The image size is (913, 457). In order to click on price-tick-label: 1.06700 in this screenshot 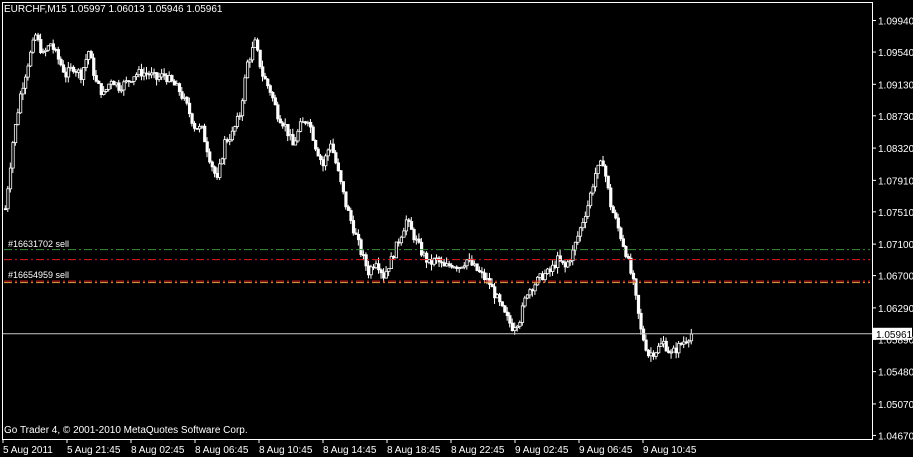, I will do `click(895, 277)`.